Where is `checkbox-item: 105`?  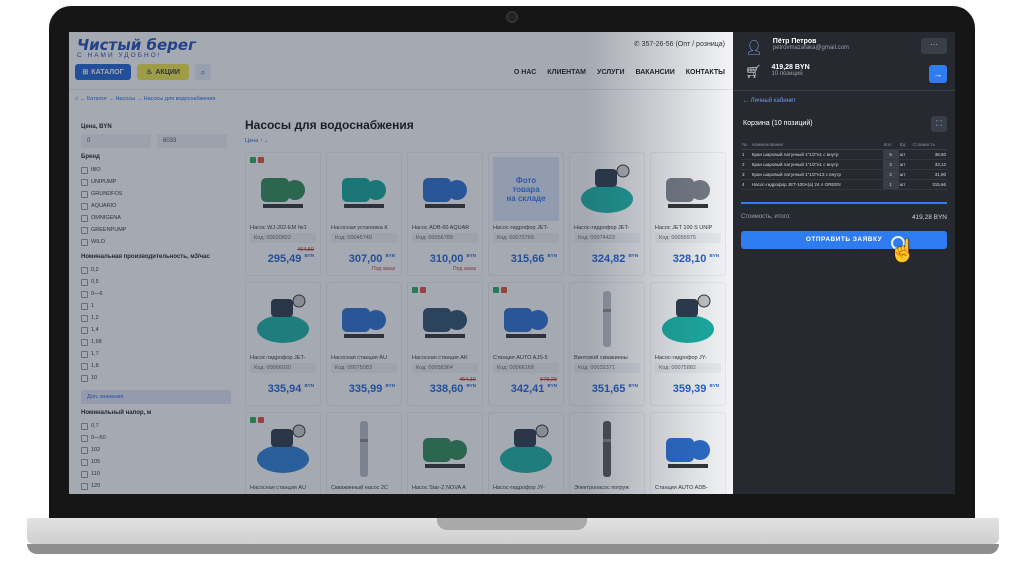 checkbox-item: 105 is located at coordinates (156, 462).